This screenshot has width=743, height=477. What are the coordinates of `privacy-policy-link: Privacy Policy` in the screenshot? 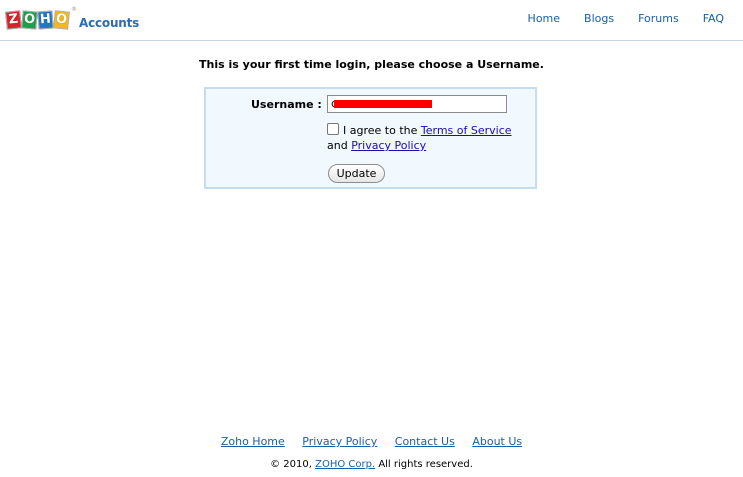 It's located at (388, 145).